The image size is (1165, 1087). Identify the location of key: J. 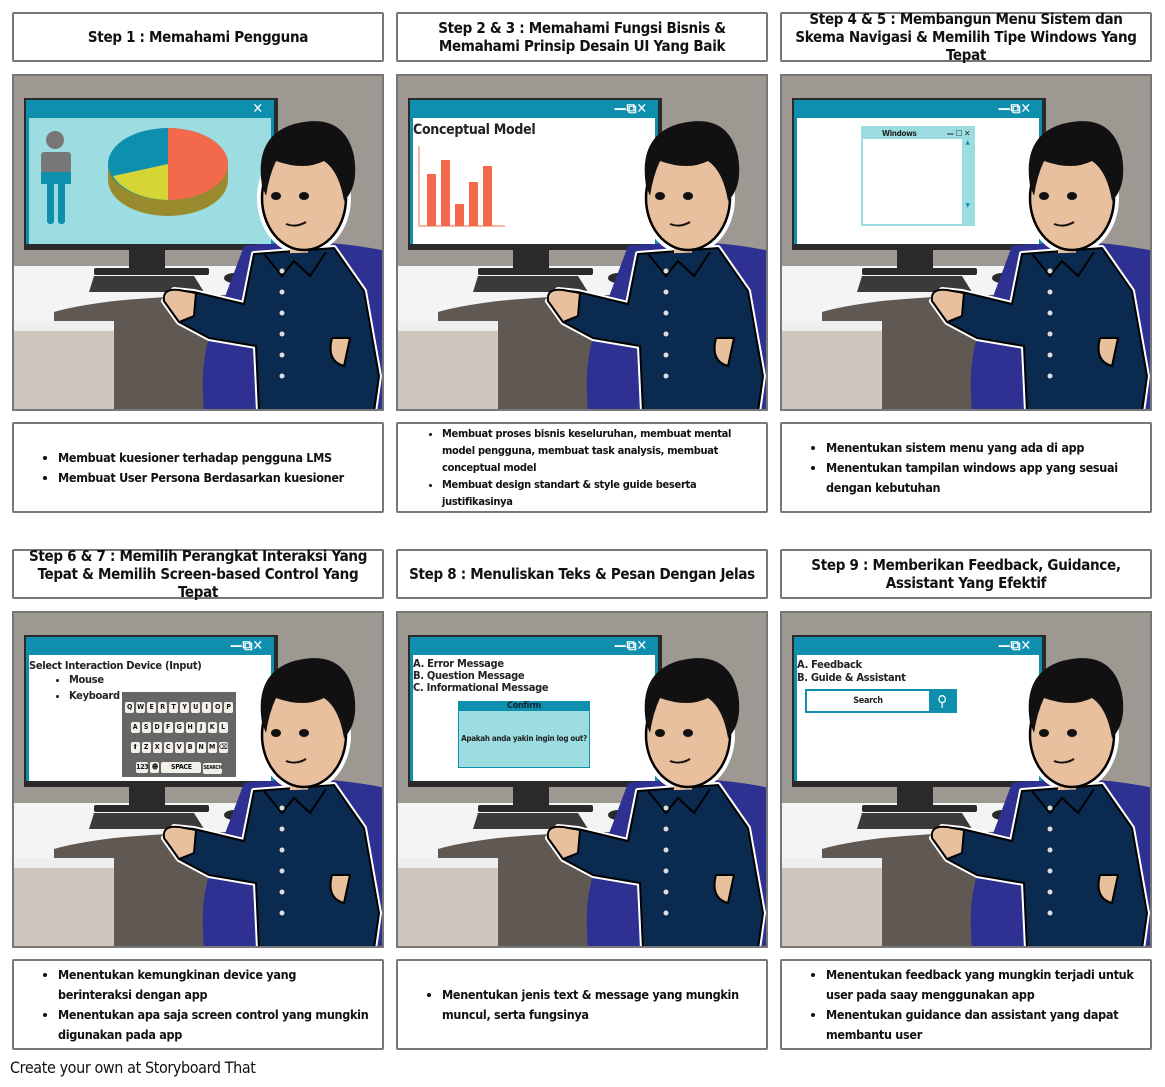
(201, 727).